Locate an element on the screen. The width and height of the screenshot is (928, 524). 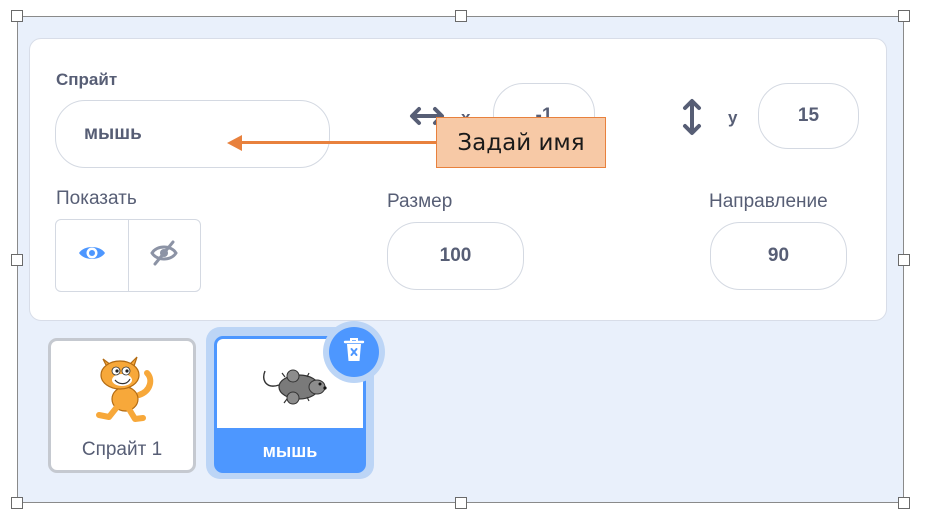
resize-handle-top-left is located at coordinates (17, 16).